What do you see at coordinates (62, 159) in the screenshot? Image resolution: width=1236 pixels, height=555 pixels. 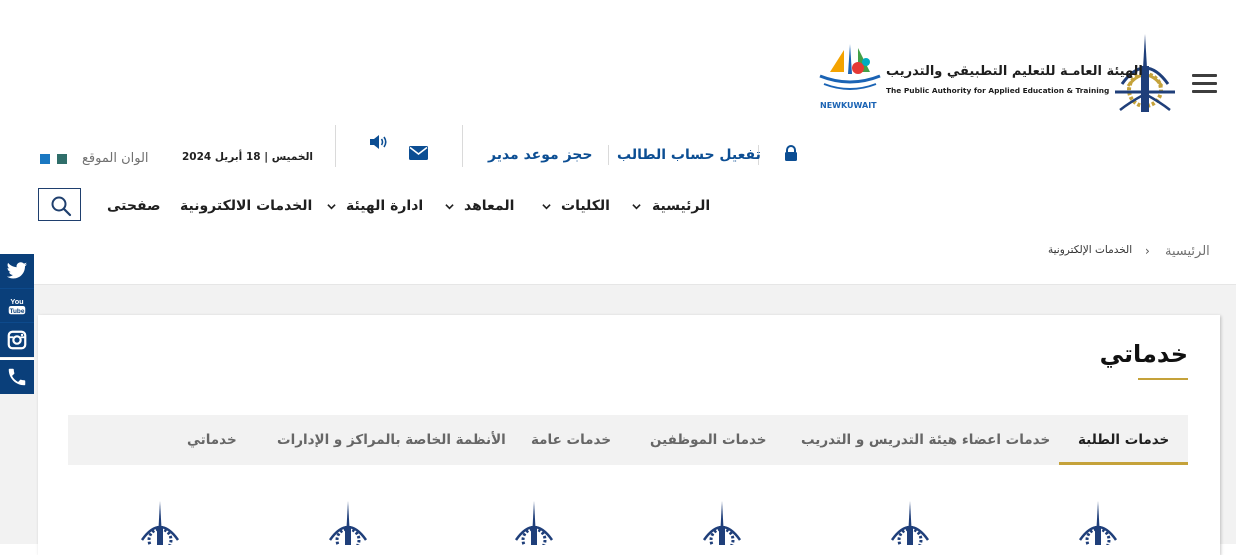 I see `color-swatch-green` at bounding box center [62, 159].